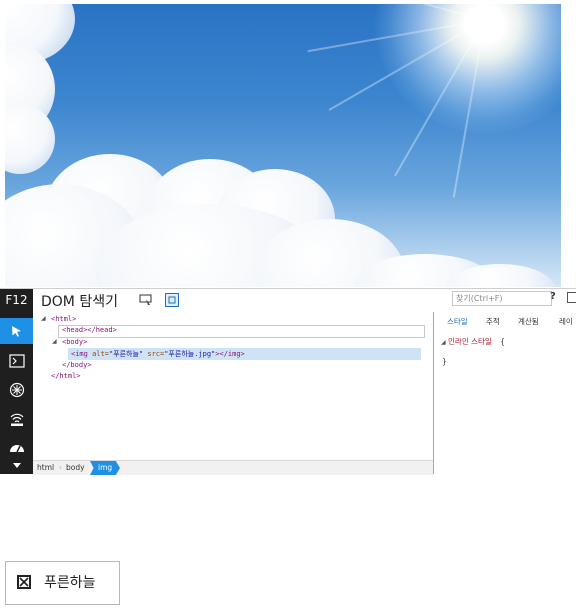 This screenshot has height=608, width=576. I want to click on dom-explorer-tool, so click(16, 331).